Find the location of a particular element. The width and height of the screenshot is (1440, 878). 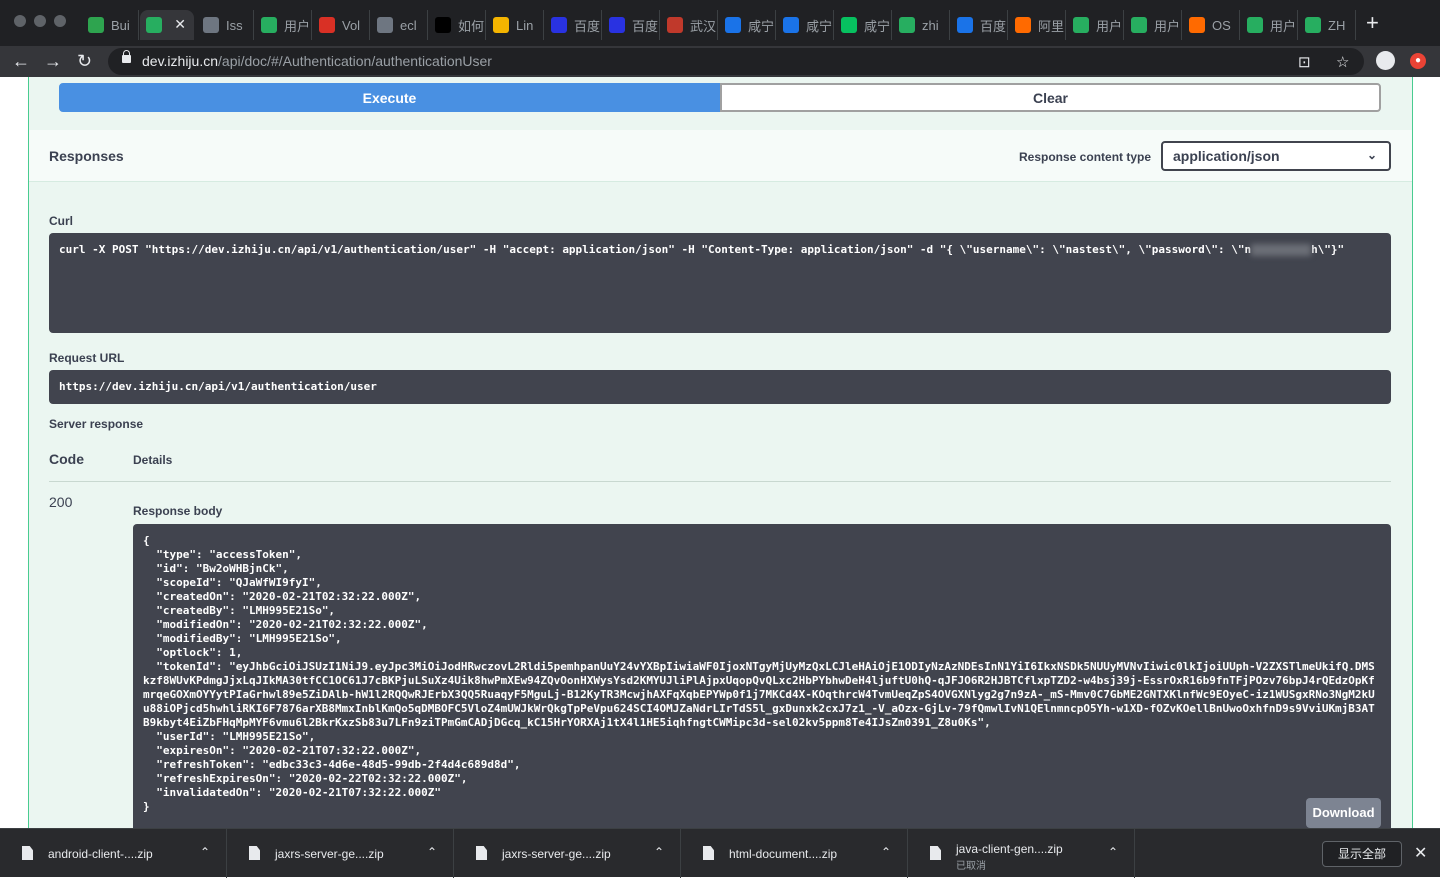

browser-tab: ecl is located at coordinates (399, 25).